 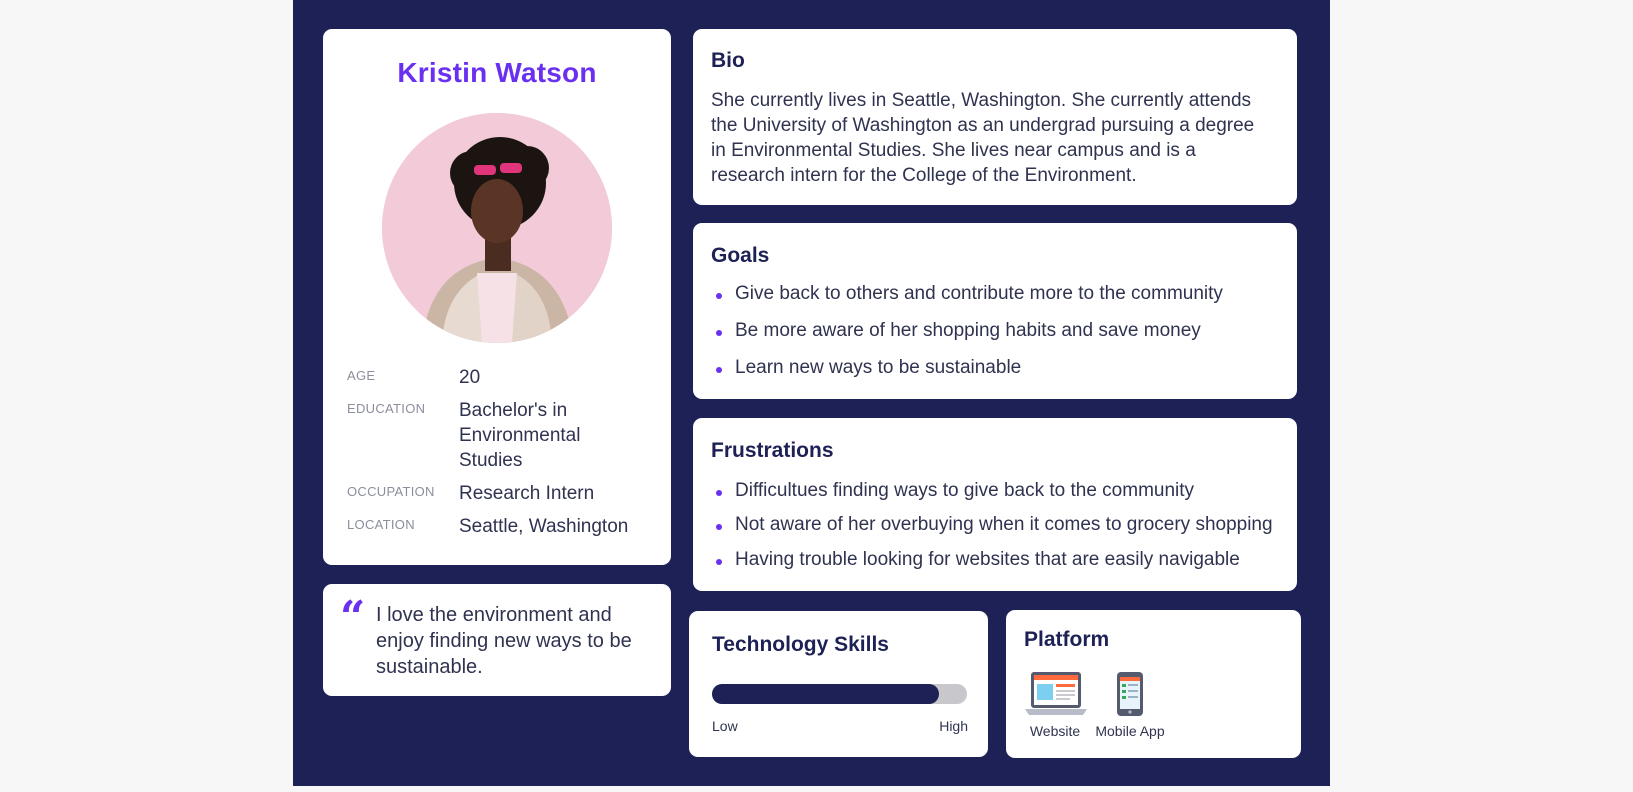 I want to click on technology-skills-card: Technology Skills Low High, so click(x=838, y=684).